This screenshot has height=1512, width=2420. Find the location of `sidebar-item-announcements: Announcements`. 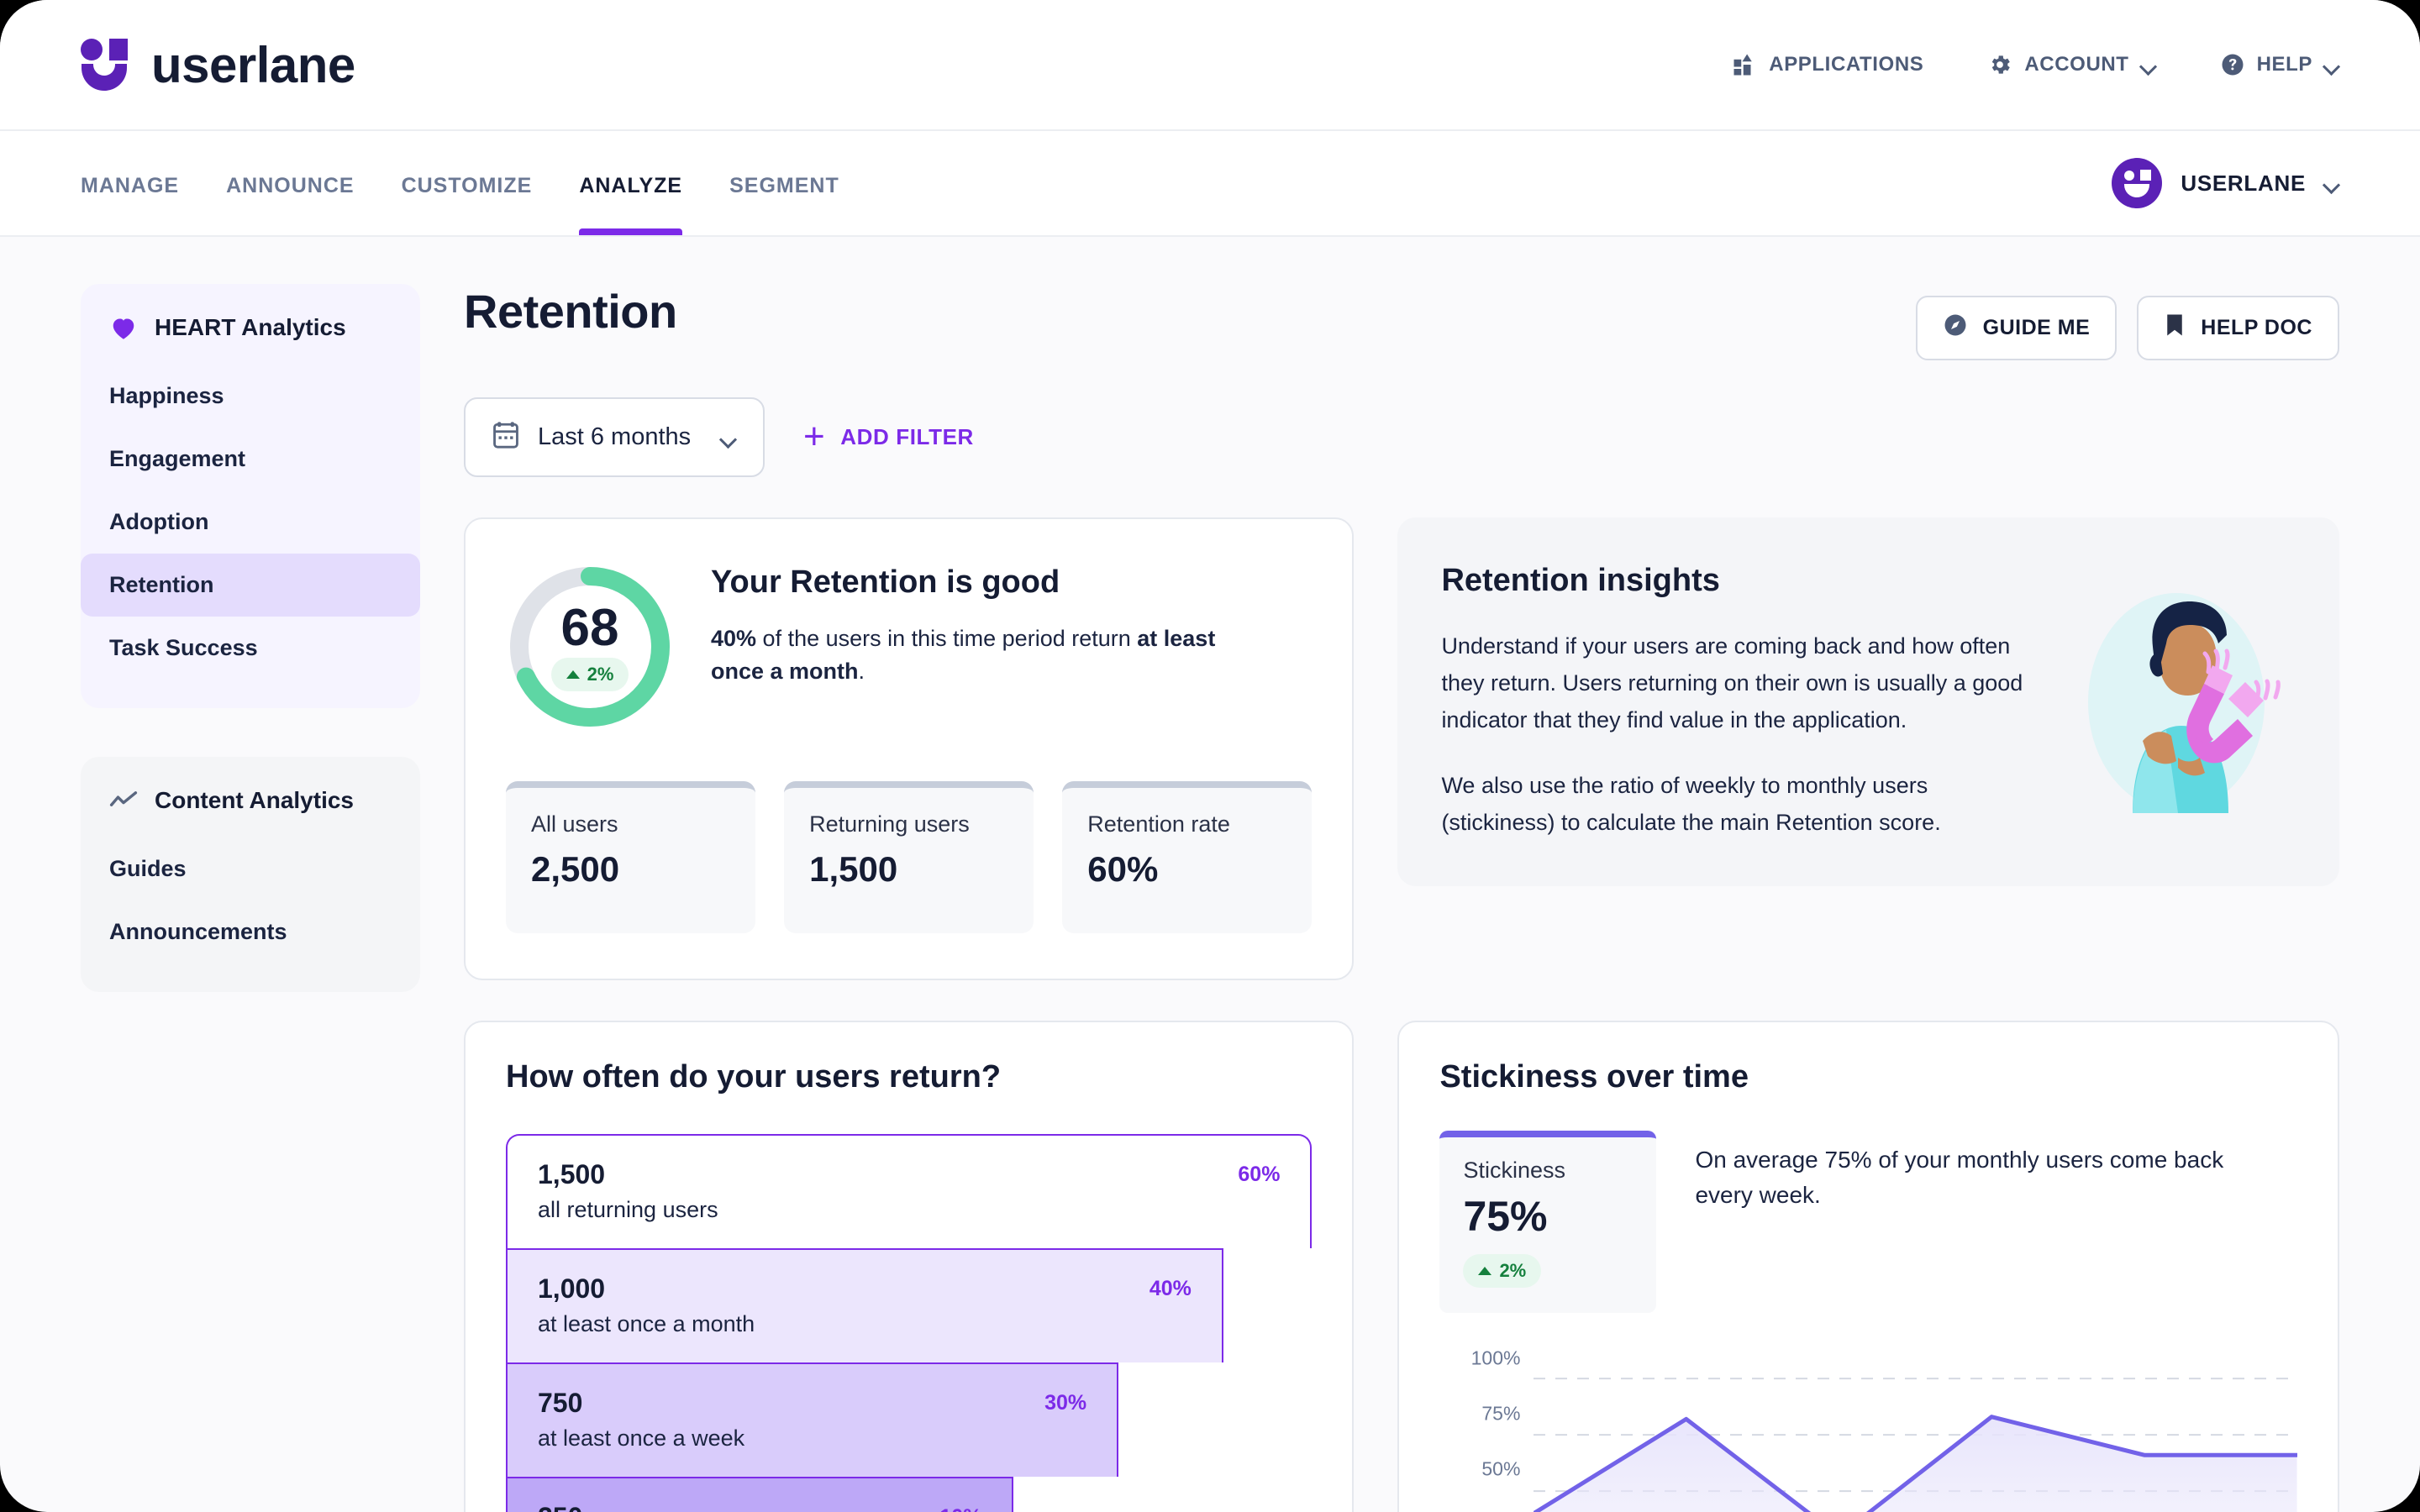

sidebar-item-announcements: Announcements is located at coordinates (250, 931).